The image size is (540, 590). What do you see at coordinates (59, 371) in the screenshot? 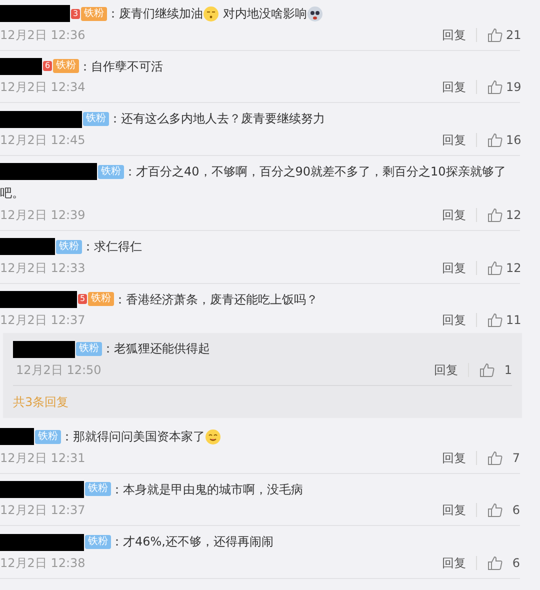
I see `comment-time: 12月2日 12:50` at bounding box center [59, 371].